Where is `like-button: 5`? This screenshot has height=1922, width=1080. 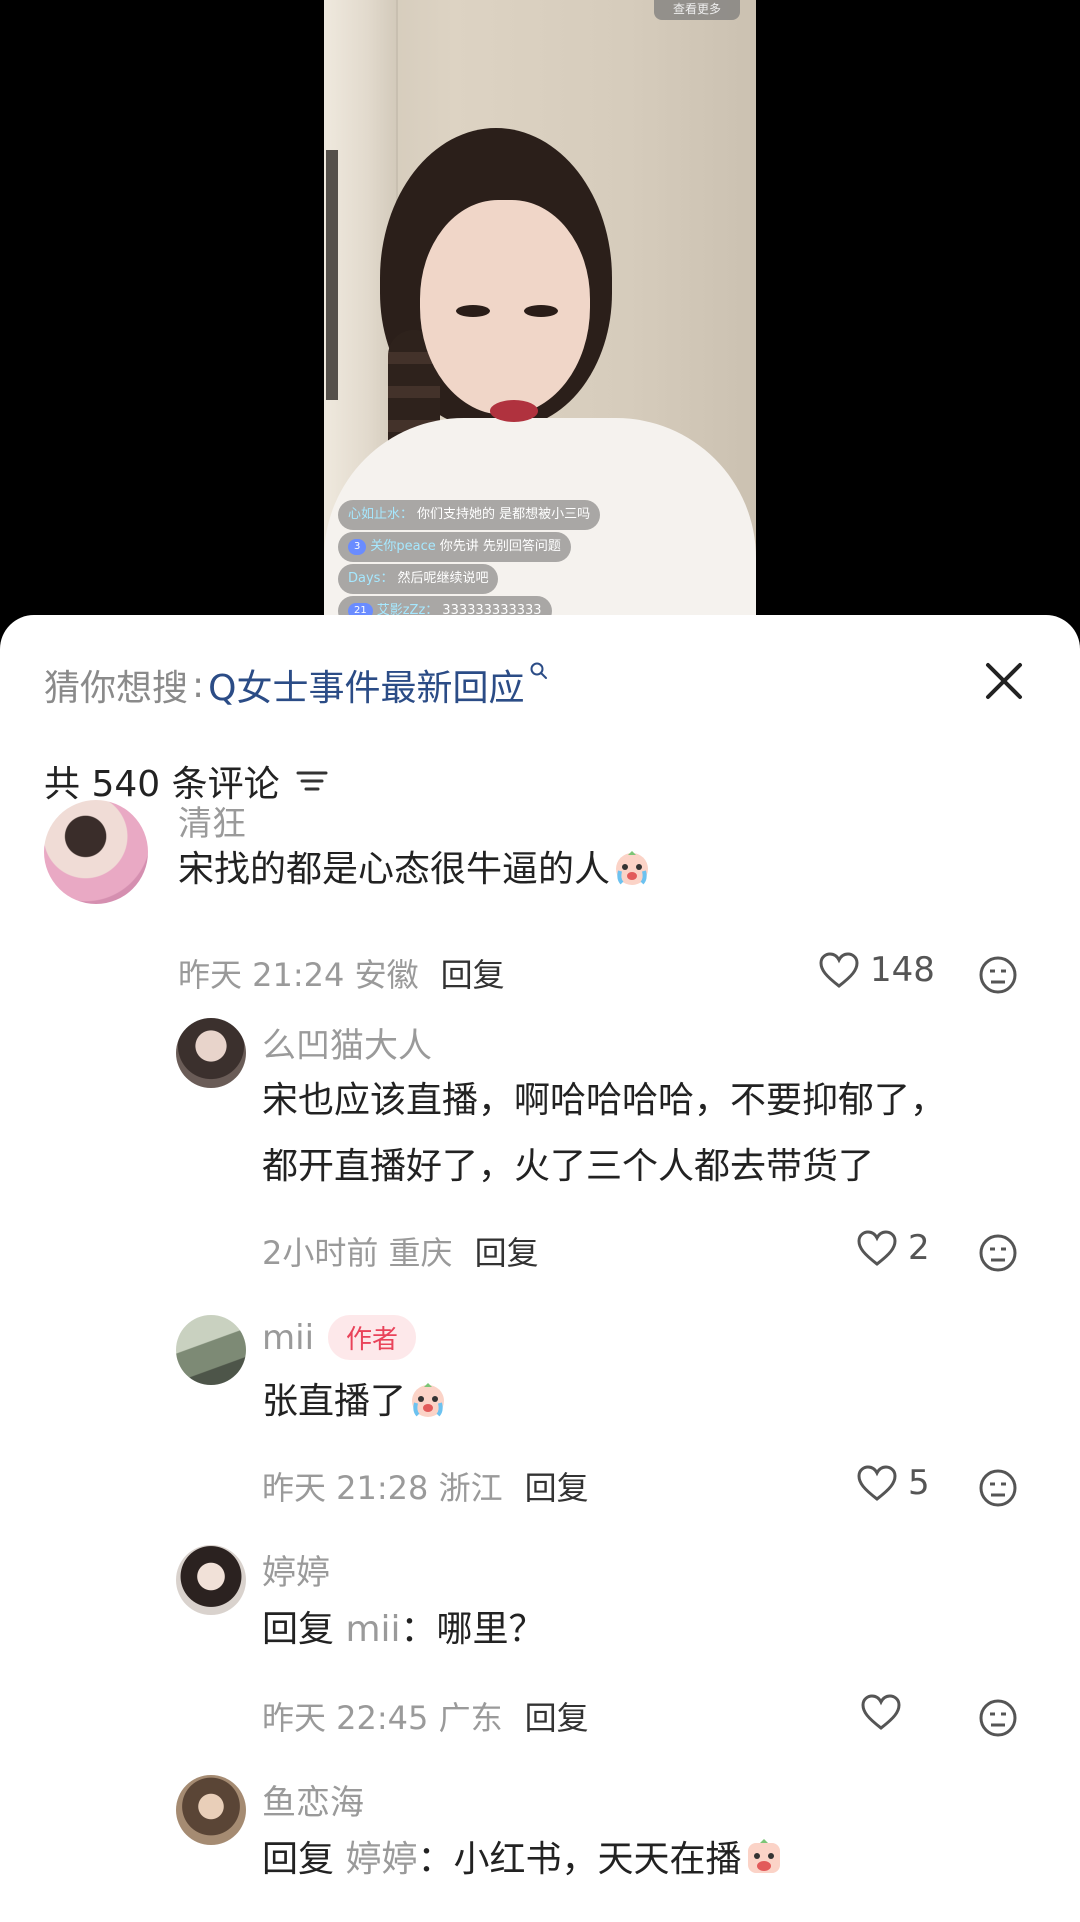
like-button: 5 is located at coordinates (893, 1483).